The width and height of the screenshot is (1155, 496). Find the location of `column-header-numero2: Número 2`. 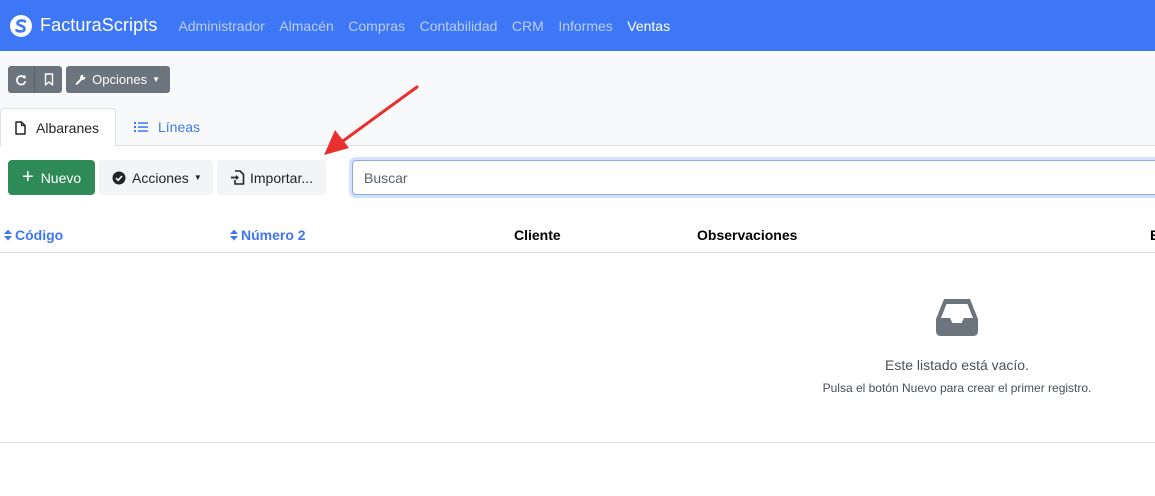

column-header-numero2: Número 2 is located at coordinates (268, 235).